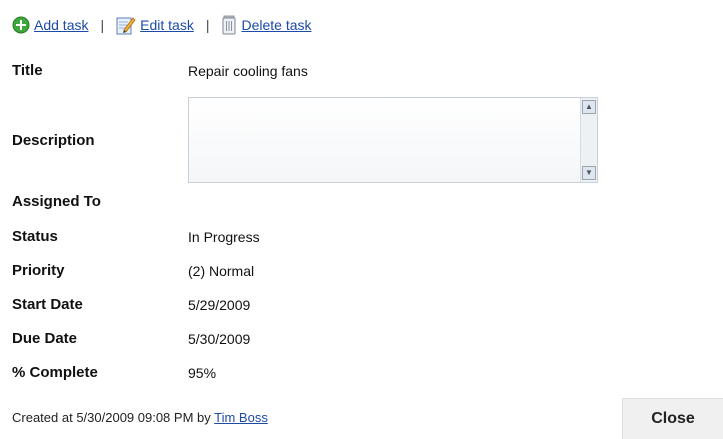  I want to click on field-row-priority: Priority (2) Normal, so click(357, 270).